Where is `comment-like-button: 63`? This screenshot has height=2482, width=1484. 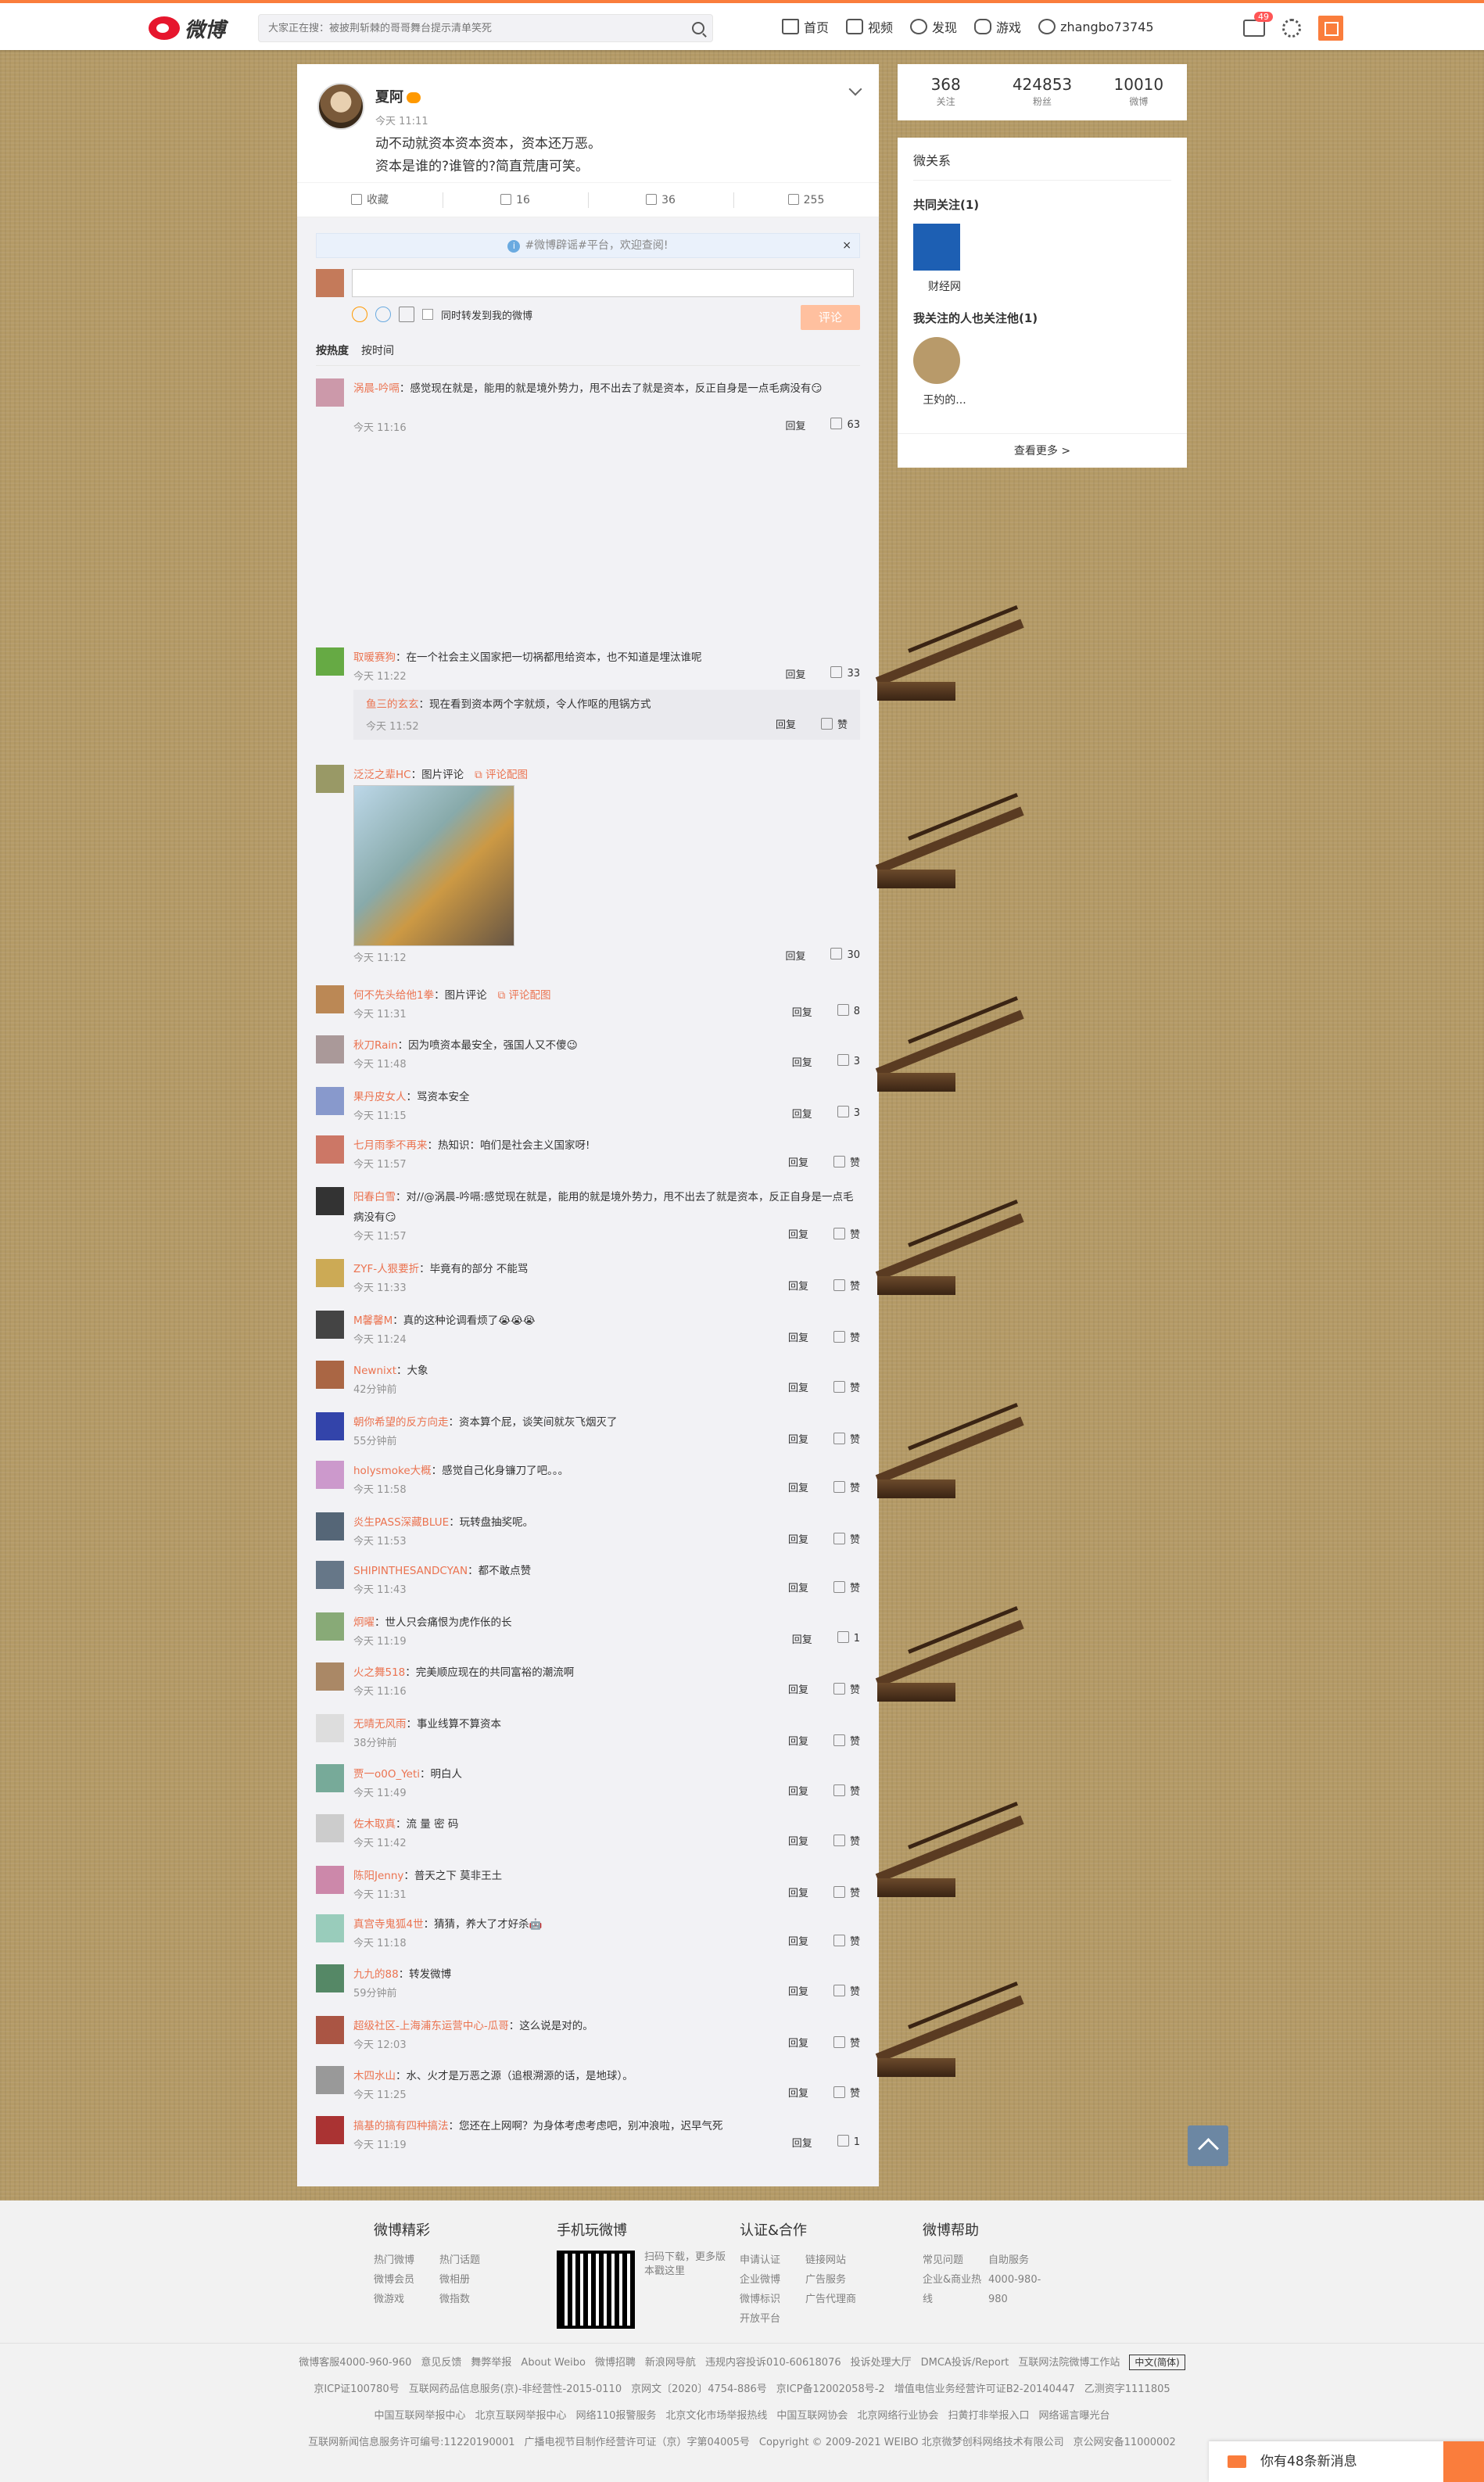 comment-like-button: 63 is located at coordinates (845, 425).